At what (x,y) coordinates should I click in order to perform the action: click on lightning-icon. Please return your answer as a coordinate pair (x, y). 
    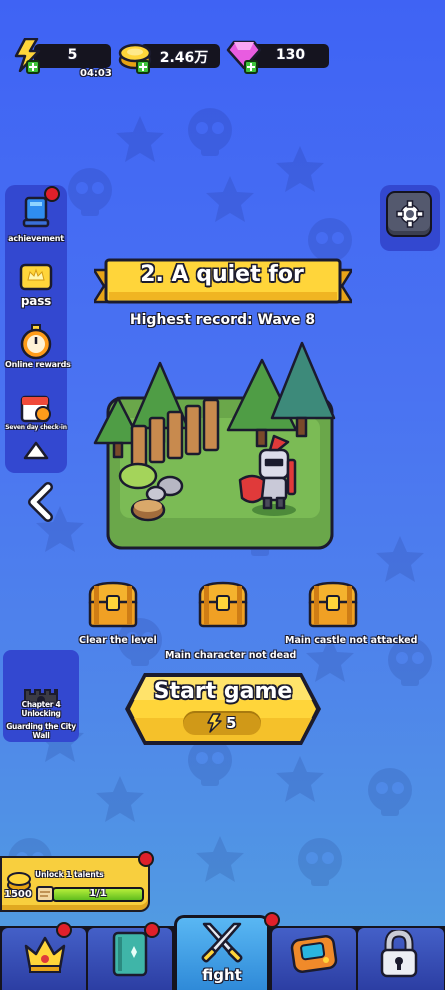
    Looking at the image, I should click on (214, 723).